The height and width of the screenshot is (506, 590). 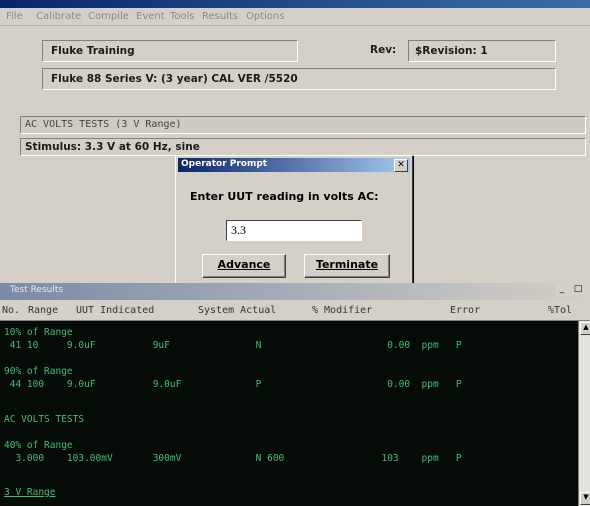 I want to click on minimize-icon: _, so click(x=562, y=290).